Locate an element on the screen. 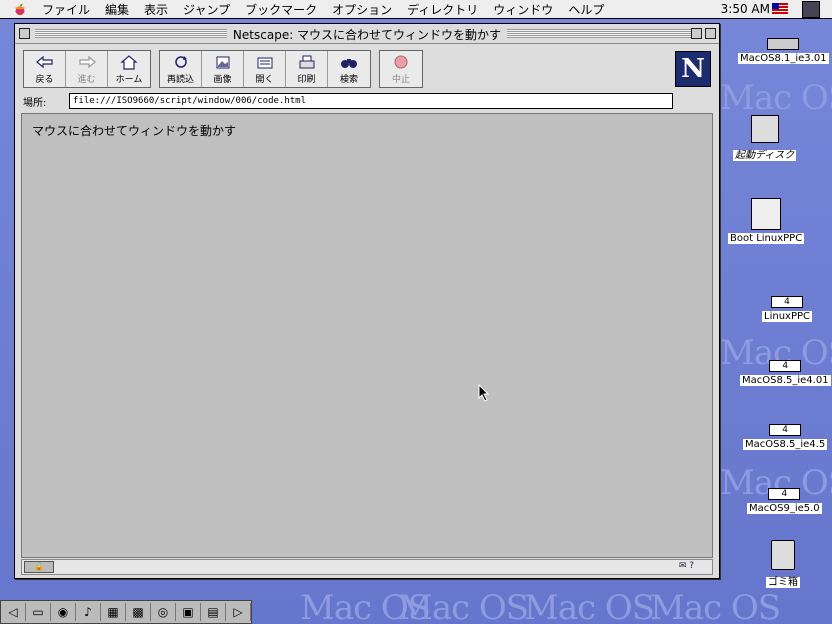 The width and height of the screenshot is (832, 624). action-group: 再読込 画像 開く 印刷 検索 is located at coordinates (265, 69).